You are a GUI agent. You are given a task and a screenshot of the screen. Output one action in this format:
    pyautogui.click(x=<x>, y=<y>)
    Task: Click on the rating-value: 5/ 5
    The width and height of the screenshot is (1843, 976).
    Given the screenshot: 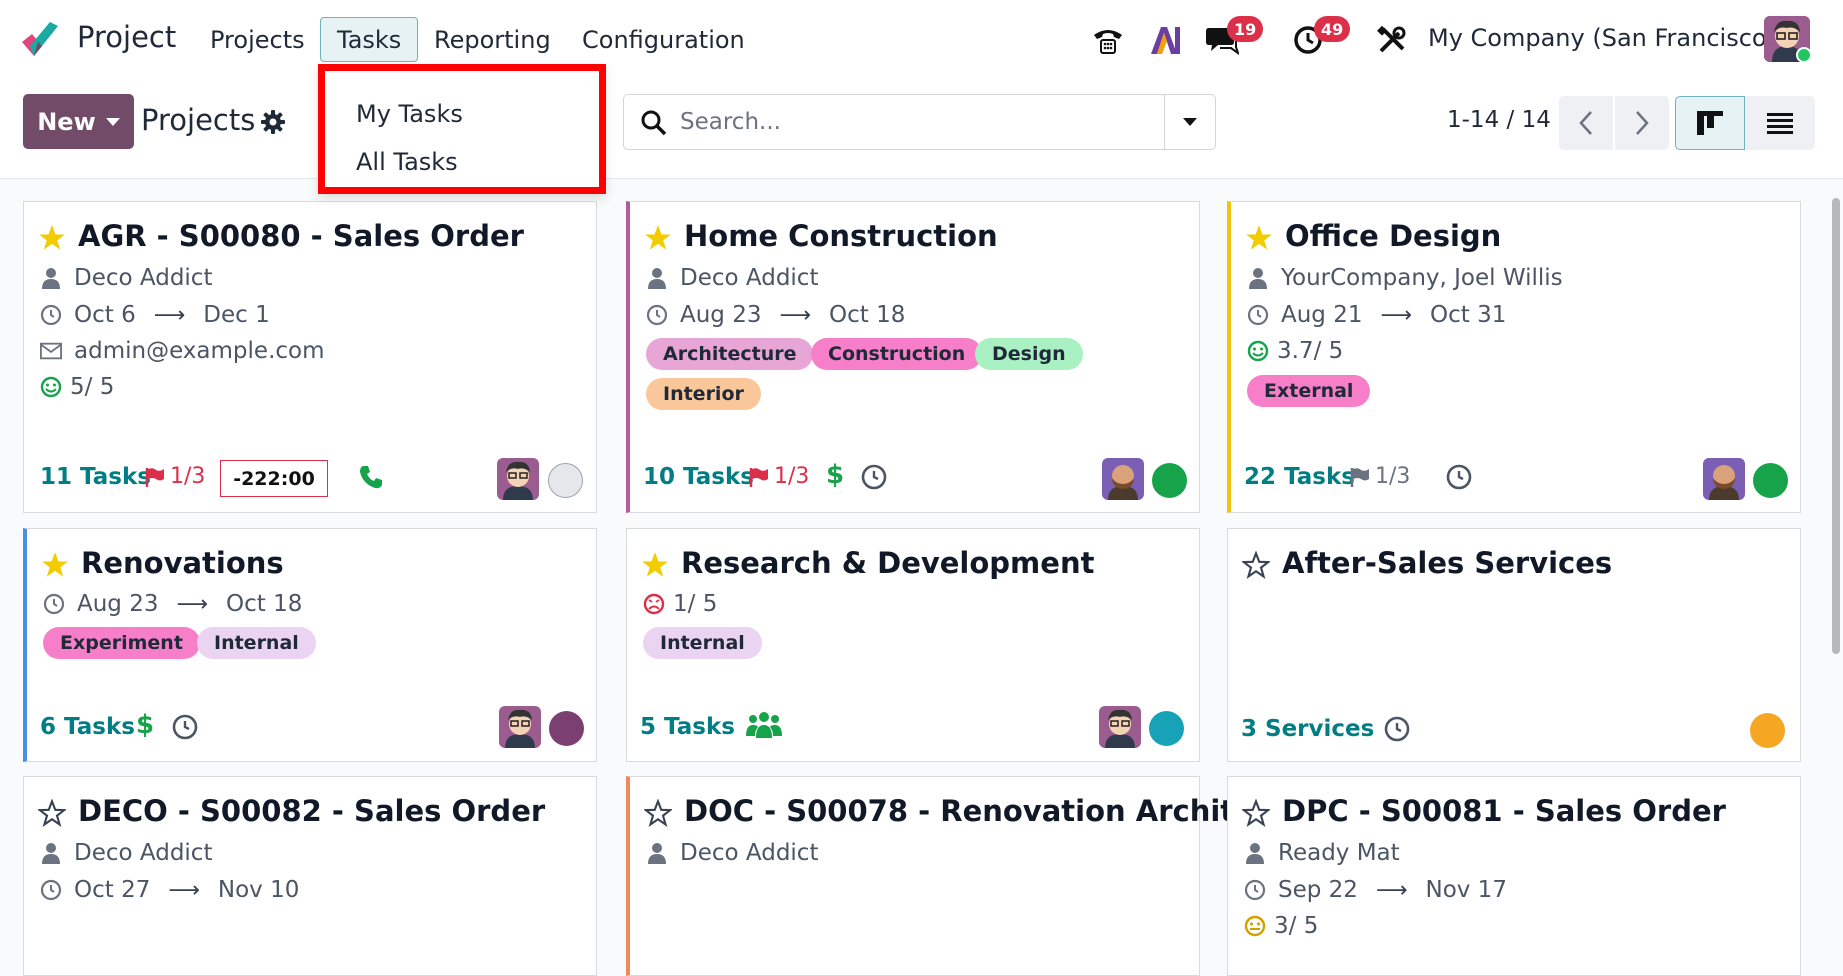 What is the action you would take?
    pyautogui.click(x=92, y=387)
    